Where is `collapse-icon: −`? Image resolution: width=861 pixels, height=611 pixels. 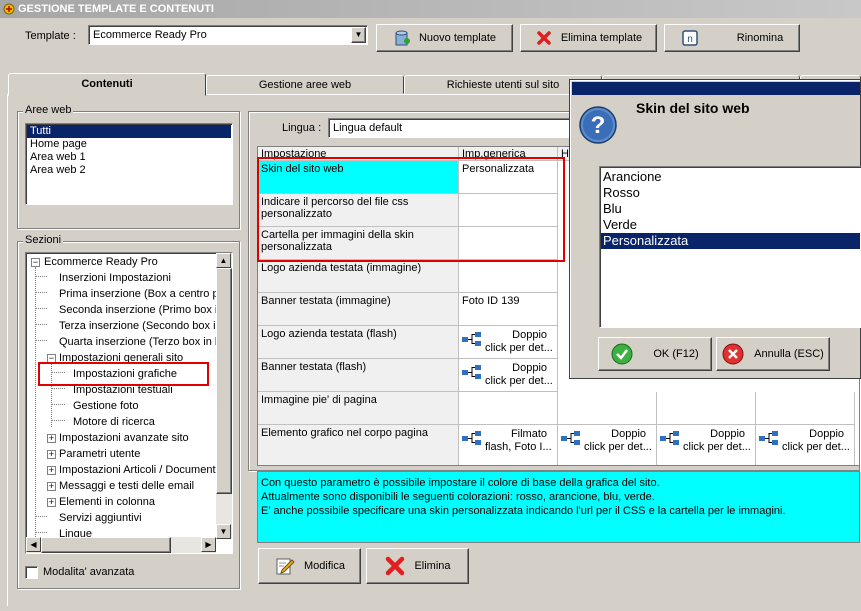 collapse-icon: − is located at coordinates (35, 262).